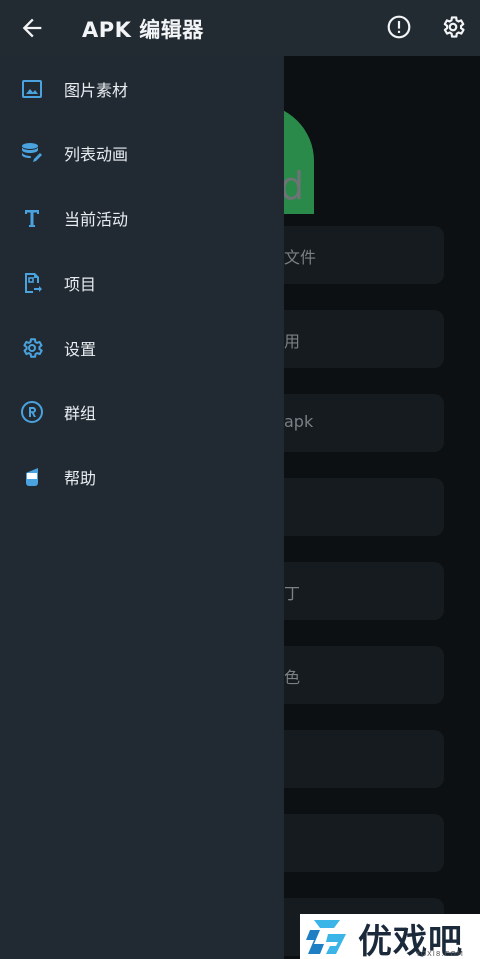 Image resolution: width=480 pixels, height=959 pixels. Describe the element at coordinates (142, 283) in the screenshot. I see `drawer-item-project: 项目` at that location.